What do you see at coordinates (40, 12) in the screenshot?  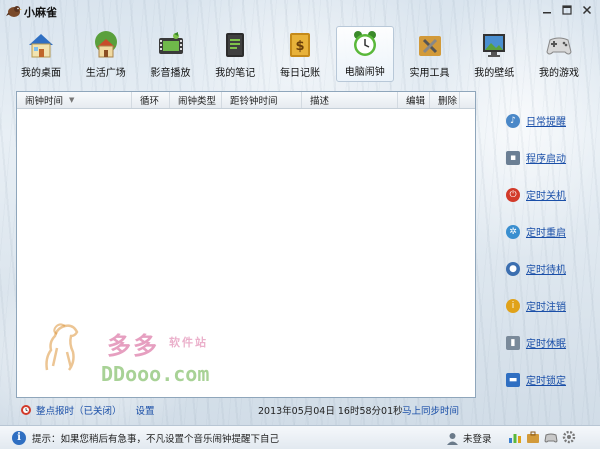 I see `app-title: 小麻雀` at bounding box center [40, 12].